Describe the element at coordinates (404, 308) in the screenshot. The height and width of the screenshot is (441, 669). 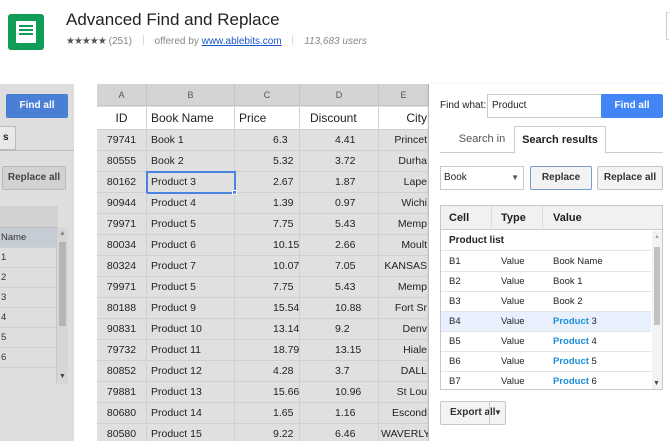
I see `sheet-cell: Fort Sr` at that location.